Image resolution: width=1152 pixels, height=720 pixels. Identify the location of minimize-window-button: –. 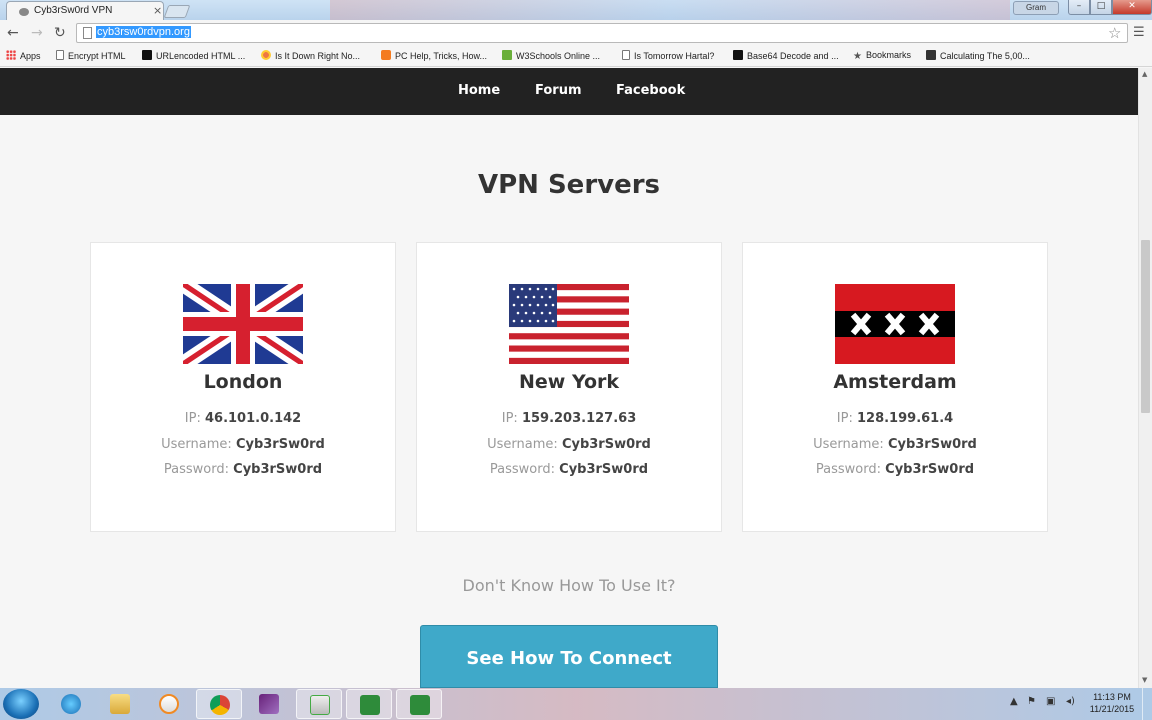
(1079, 7).